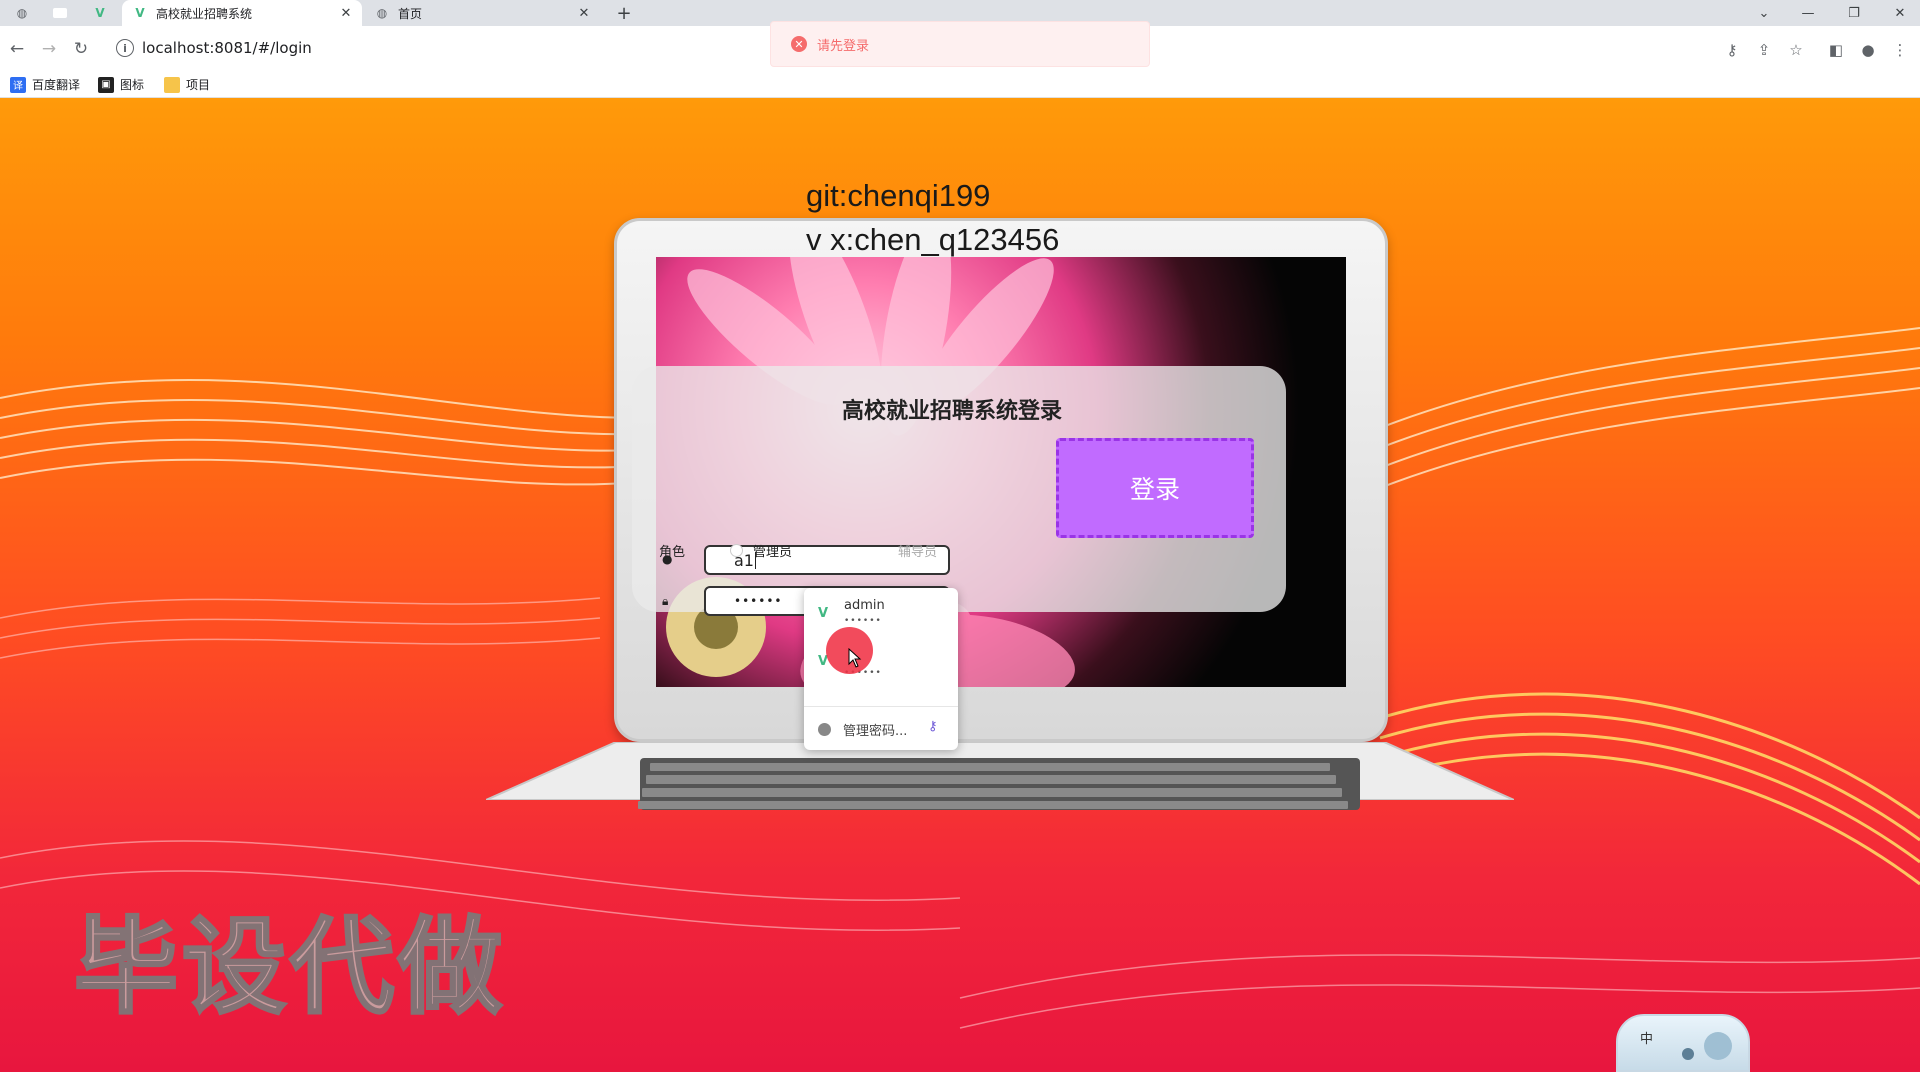 This screenshot has width=1920, height=1072. What do you see at coordinates (960, 44) in the screenshot?
I see `error-toast: ✕ 请先登录` at bounding box center [960, 44].